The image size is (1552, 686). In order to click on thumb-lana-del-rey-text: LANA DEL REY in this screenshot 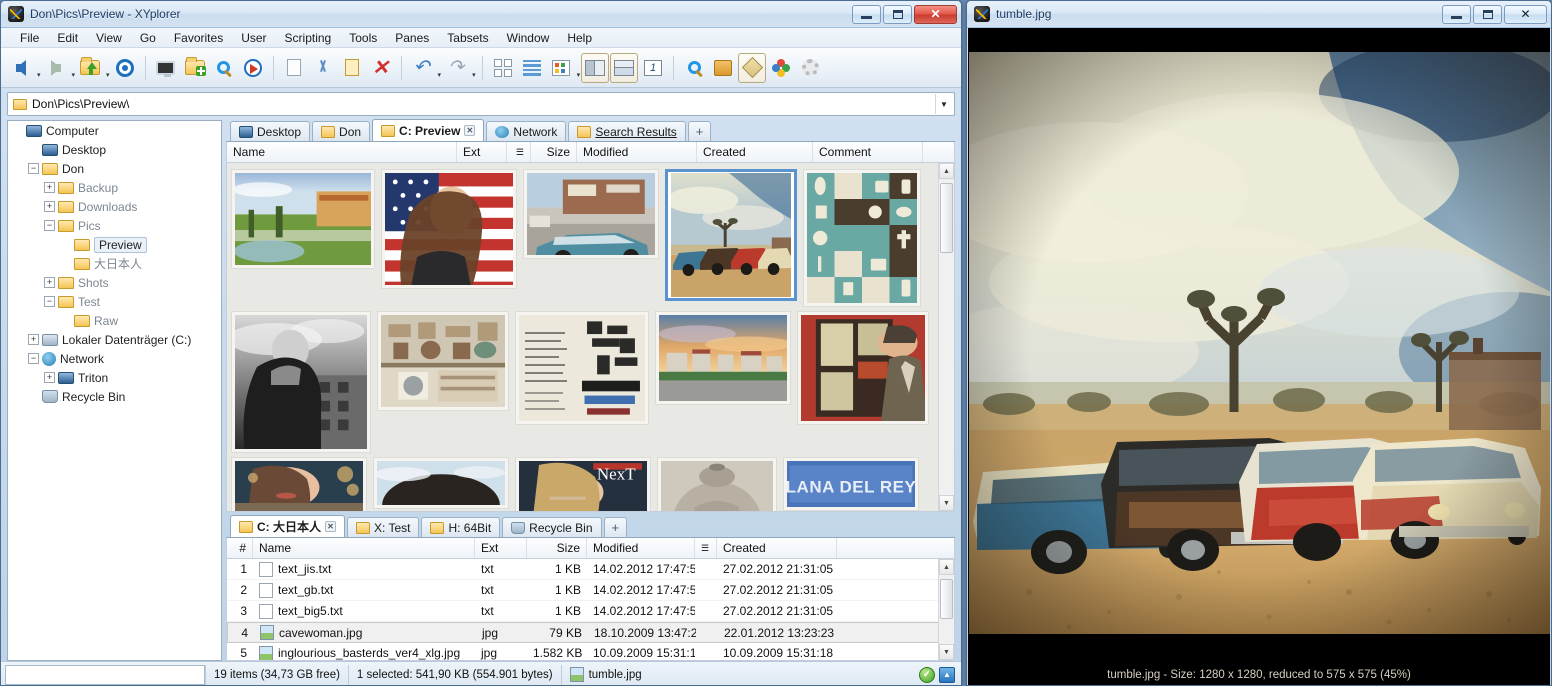, I will do `click(851, 484)`.